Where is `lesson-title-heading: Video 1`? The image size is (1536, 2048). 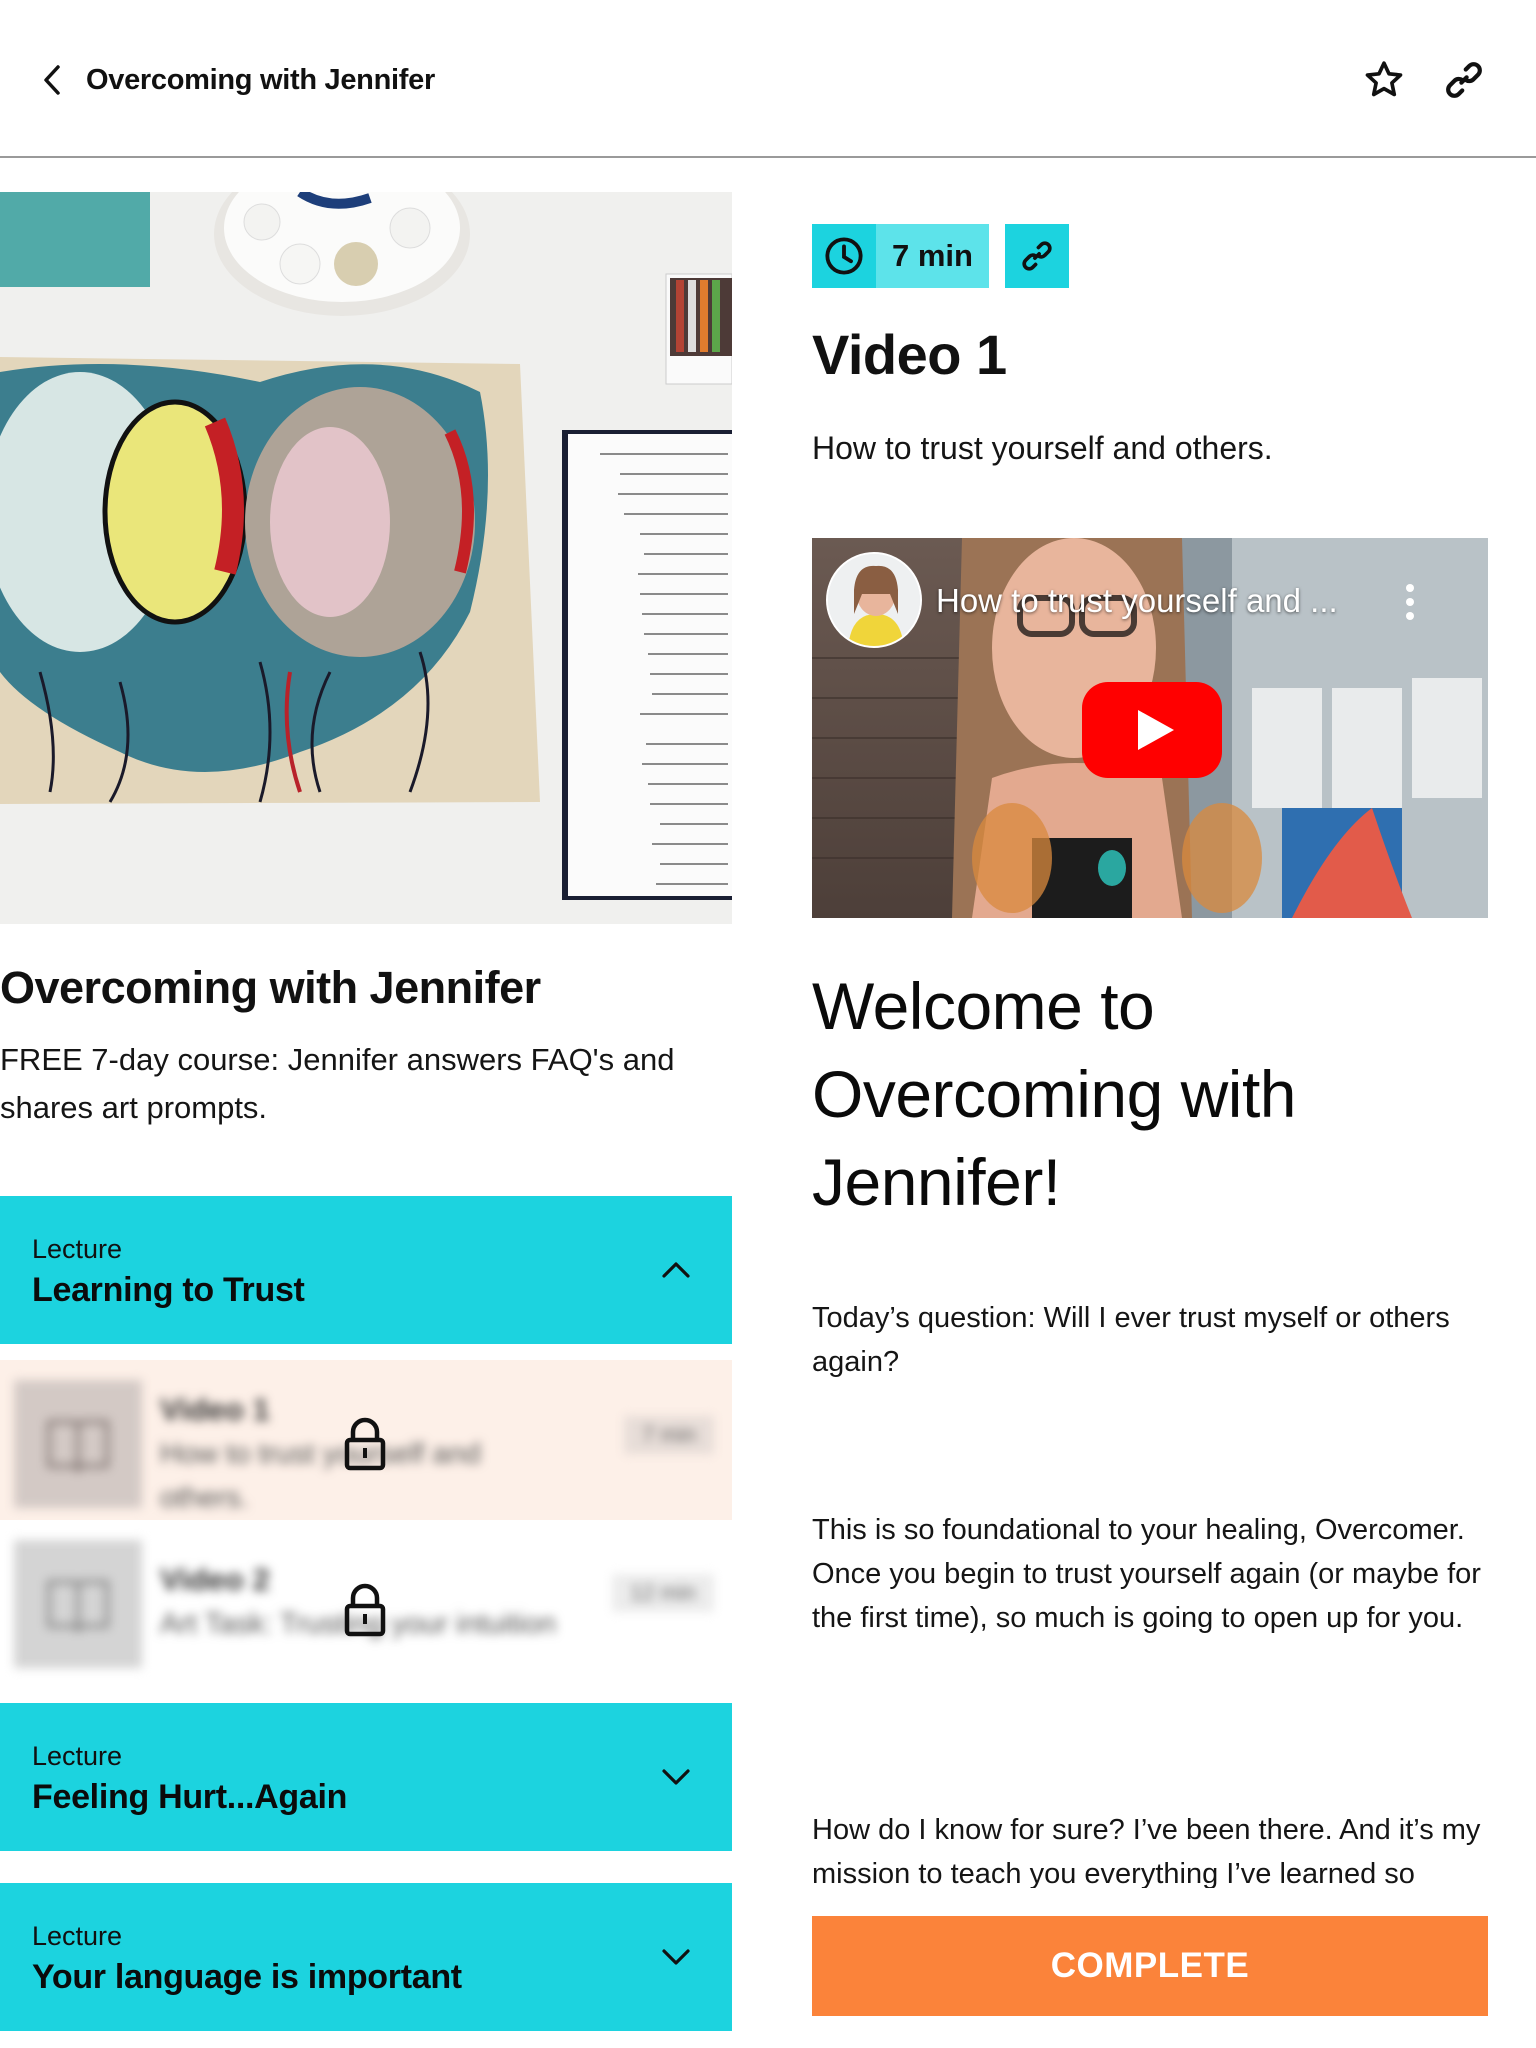 lesson-title-heading: Video 1 is located at coordinates (909, 354).